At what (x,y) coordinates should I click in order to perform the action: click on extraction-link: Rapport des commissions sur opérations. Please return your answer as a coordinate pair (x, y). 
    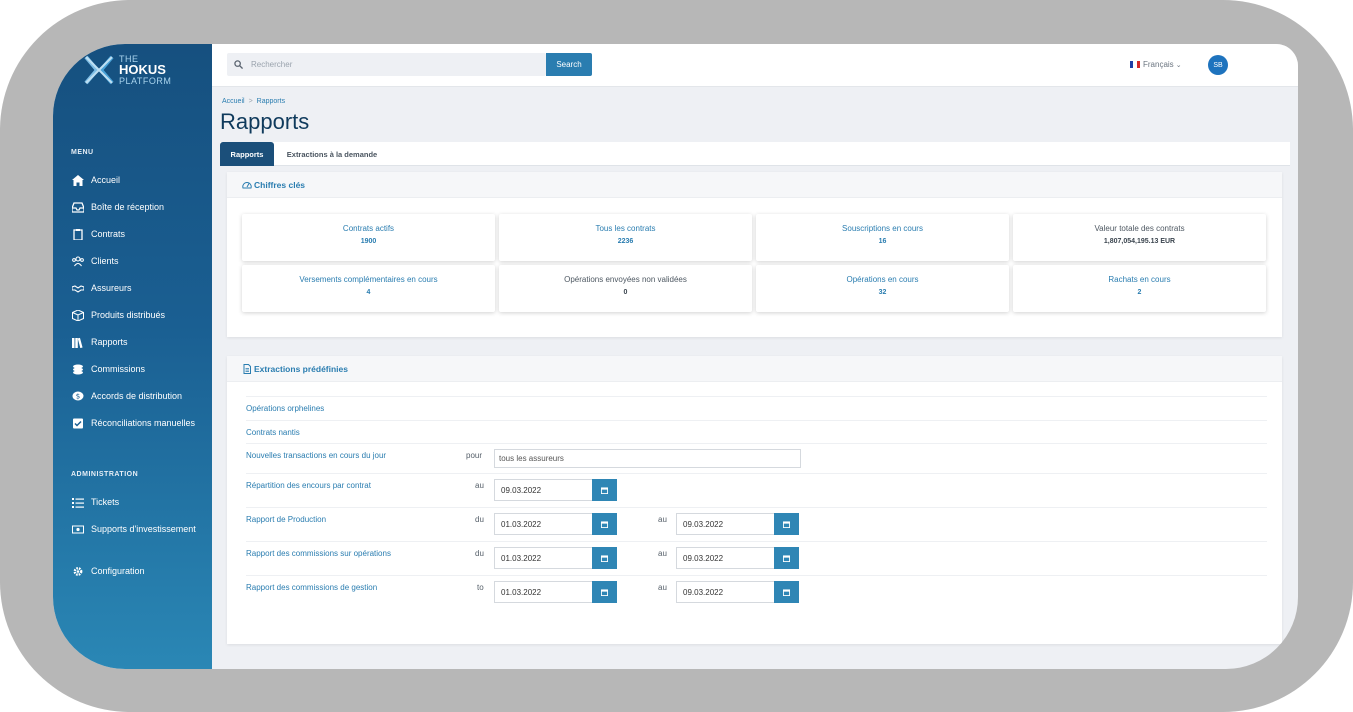
    Looking at the image, I should click on (318, 553).